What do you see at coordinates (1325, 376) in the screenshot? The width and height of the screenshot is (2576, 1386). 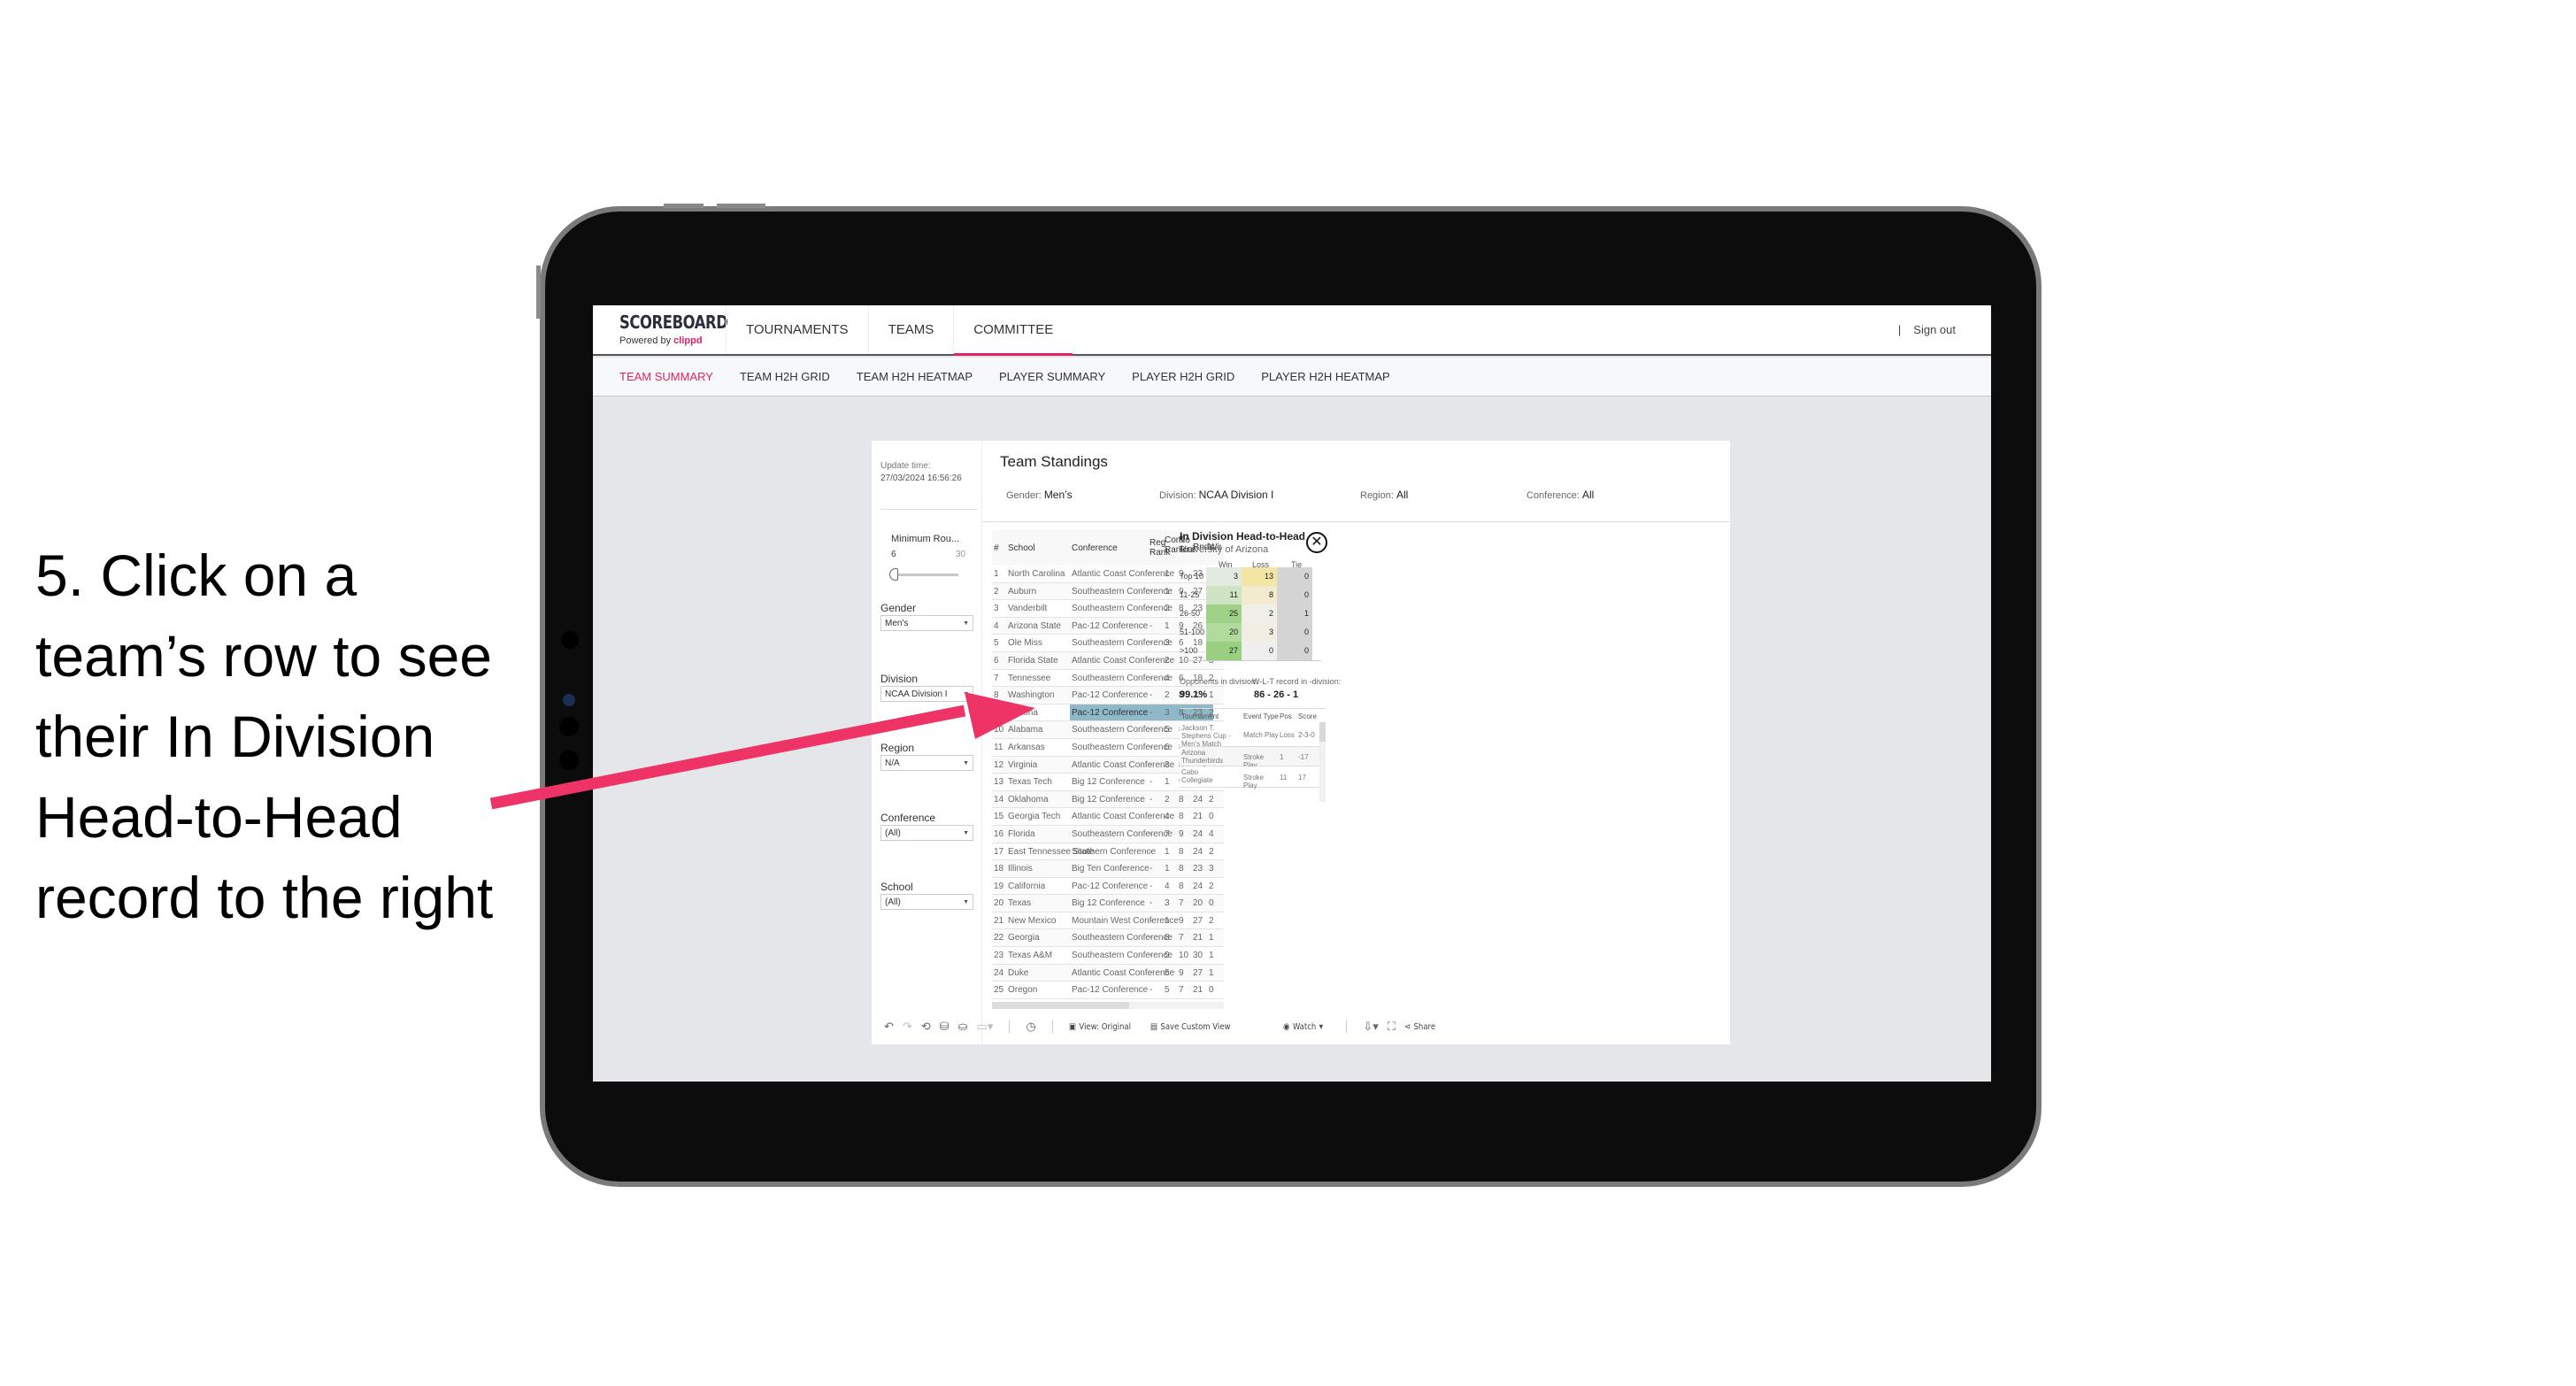 I see `tab-player-h2h-heatmap: PLAYER H2H HEATMAP` at bounding box center [1325, 376].